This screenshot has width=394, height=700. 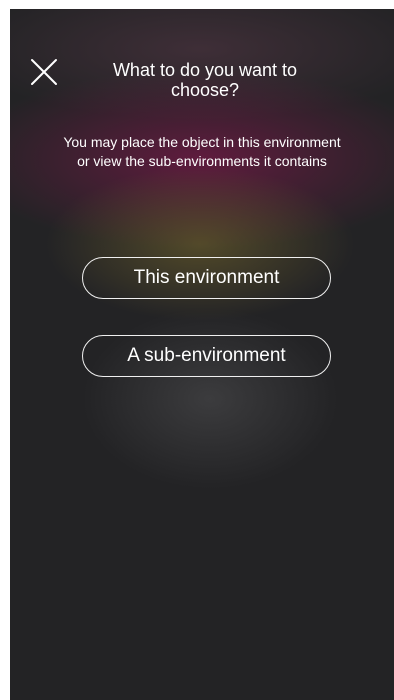 I want to click on close-icon, so click(x=44, y=72).